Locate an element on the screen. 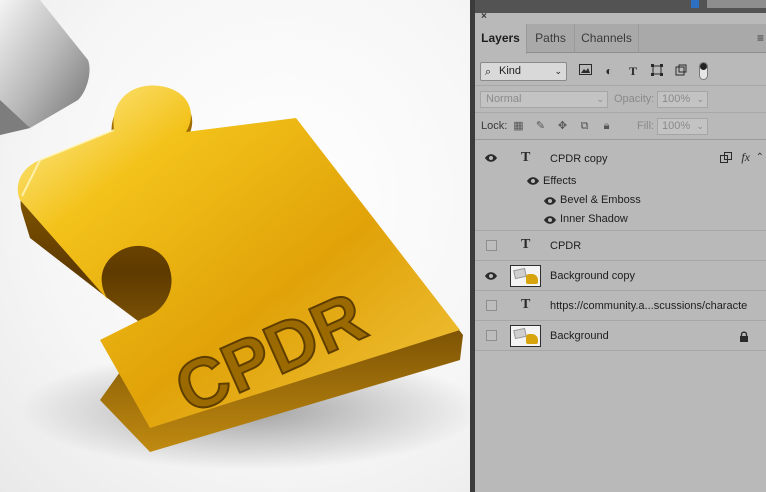 The image size is (766, 492). fill-value: 100% is located at coordinates (676, 126).